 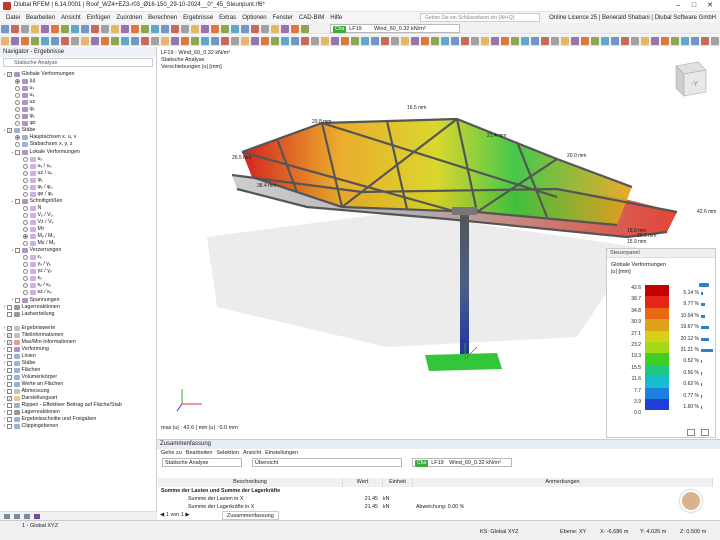 What do you see at coordinates (78, 74) in the screenshot?
I see `tree-item: ⌄ ✓ Globale Verformungen` at bounding box center [78, 74].